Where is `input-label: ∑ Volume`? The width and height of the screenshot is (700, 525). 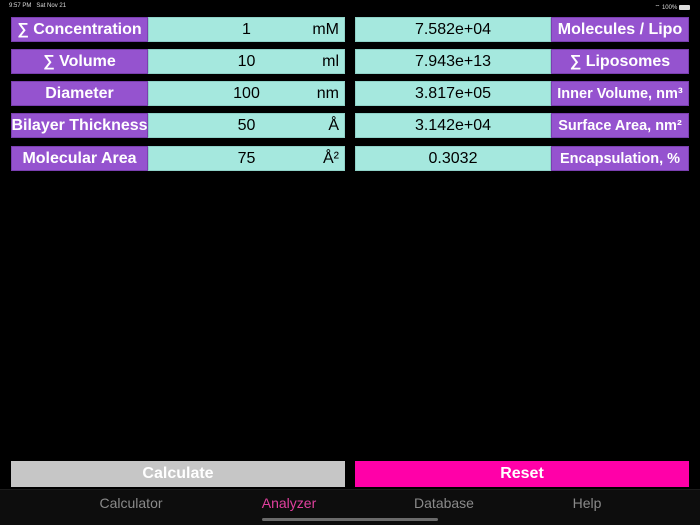 input-label: ∑ Volume is located at coordinates (79, 61).